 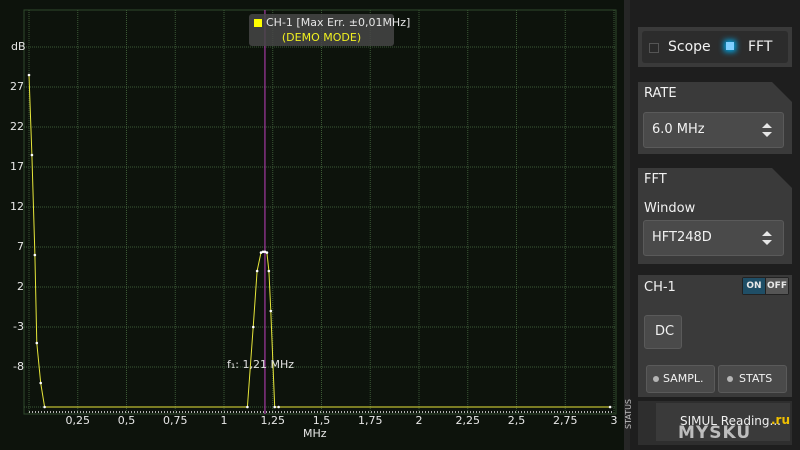 What do you see at coordinates (17, 206) in the screenshot?
I see `y-tick-label: 12` at bounding box center [17, 206].